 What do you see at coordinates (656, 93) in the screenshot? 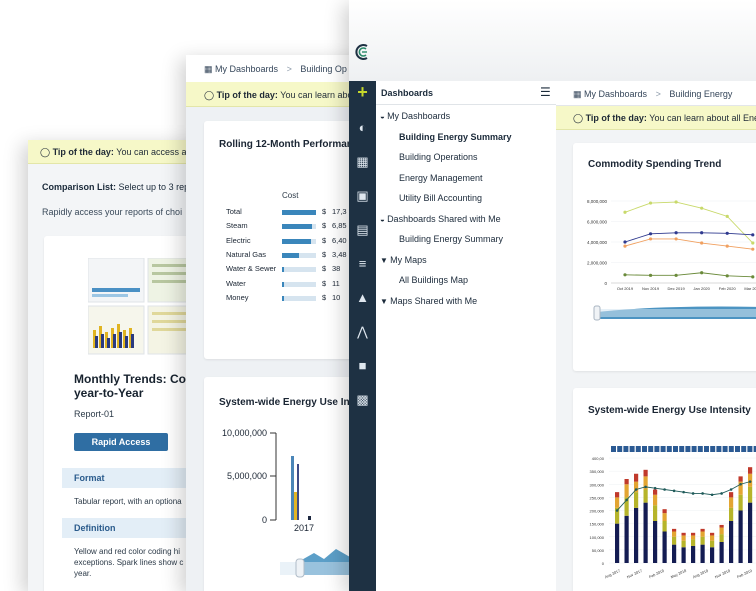
I see `breadcrumb-bar: ▦ My Dashboards > Building Energy` at bounding box center [656, 93].